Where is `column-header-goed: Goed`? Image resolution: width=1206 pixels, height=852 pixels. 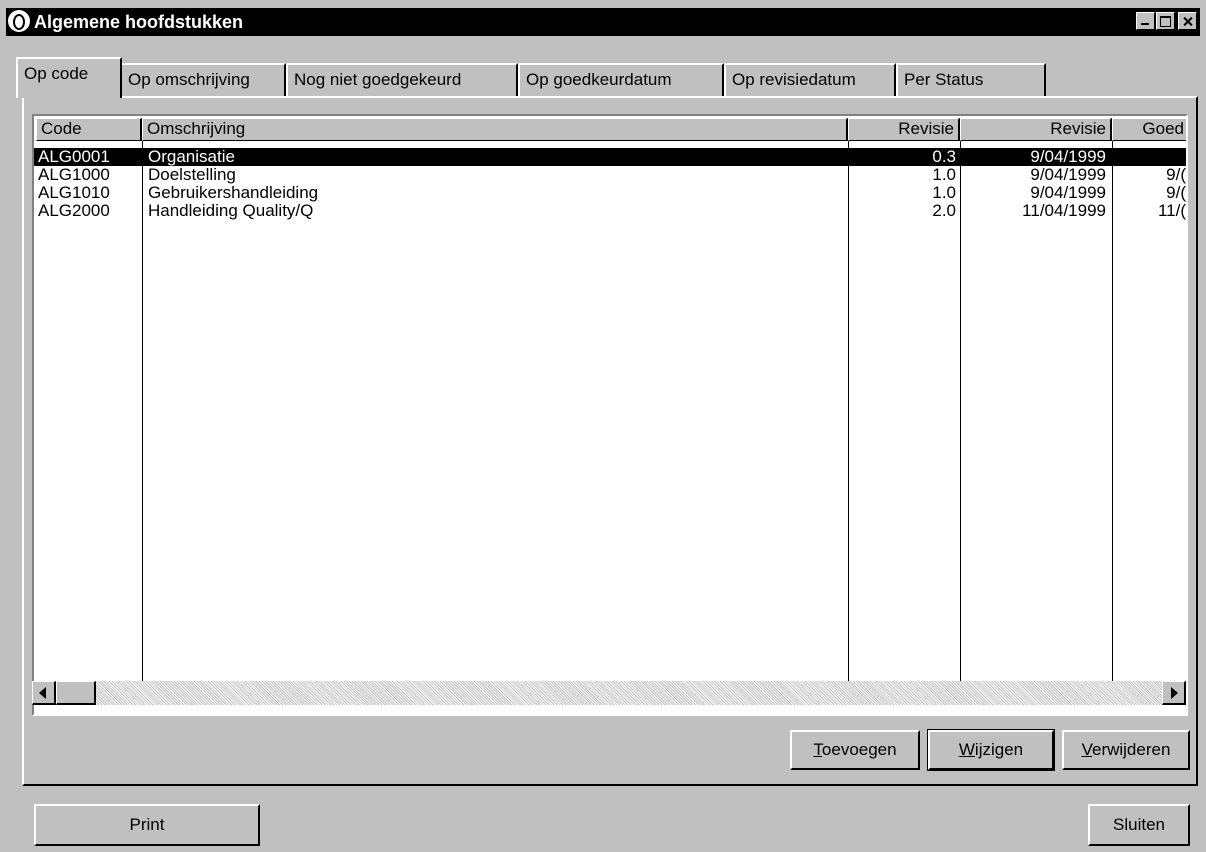
column-header-goed: Goed is located at coordinates (1149, 129).